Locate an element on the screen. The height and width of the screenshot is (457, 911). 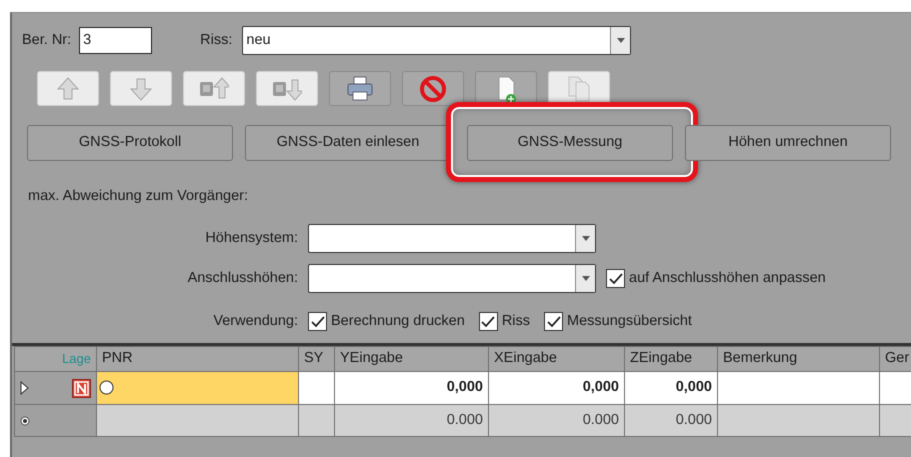
number-field: 3 is located at coordinates (115, 40).